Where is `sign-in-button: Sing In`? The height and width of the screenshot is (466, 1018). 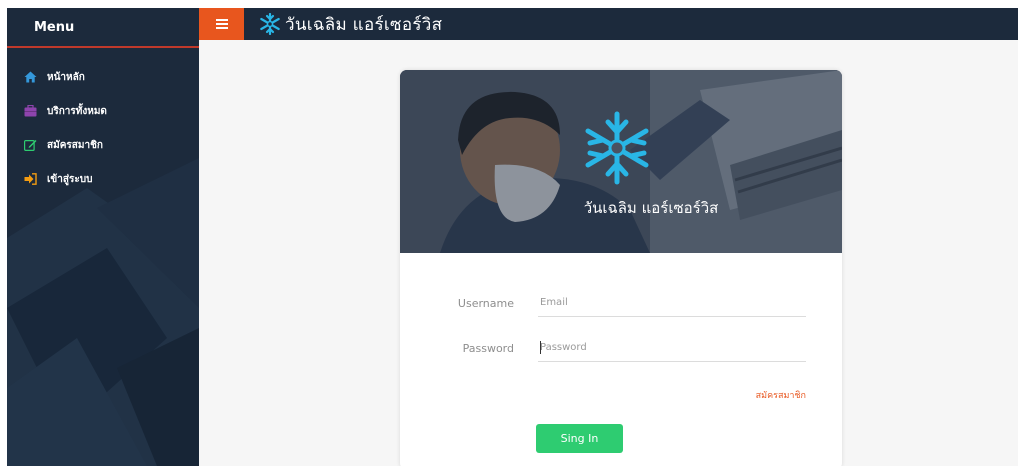 sign-in-button: Sing In is located at coordinates (579, 438).